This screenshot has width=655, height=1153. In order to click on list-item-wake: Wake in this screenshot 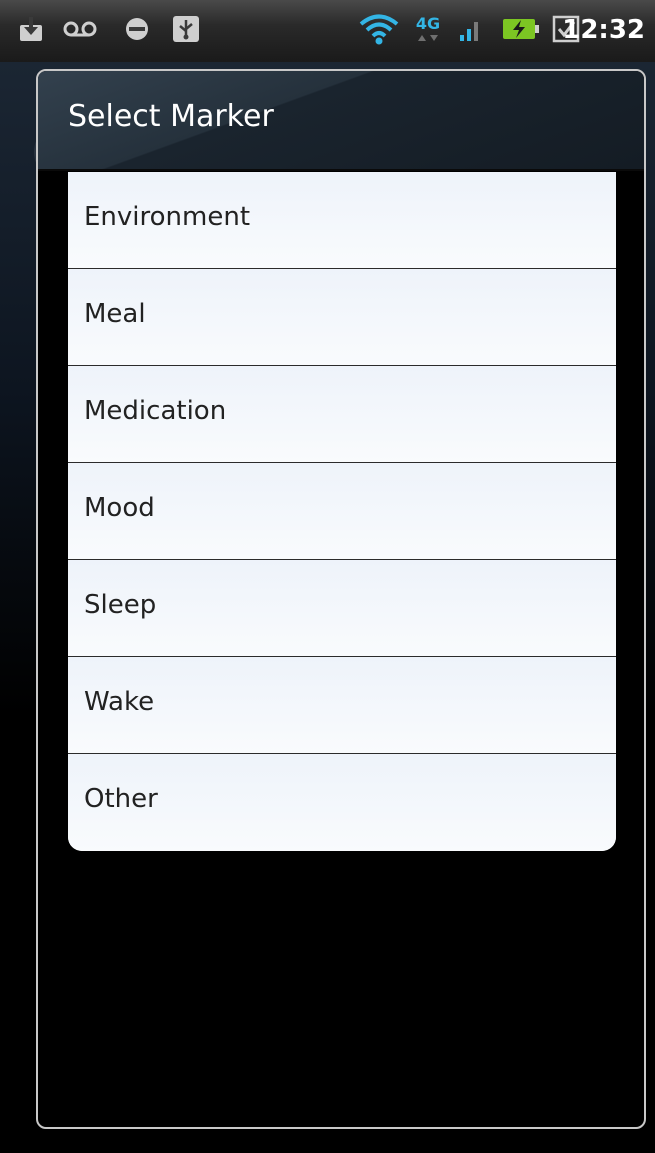, I will do `click(342, 705)`.